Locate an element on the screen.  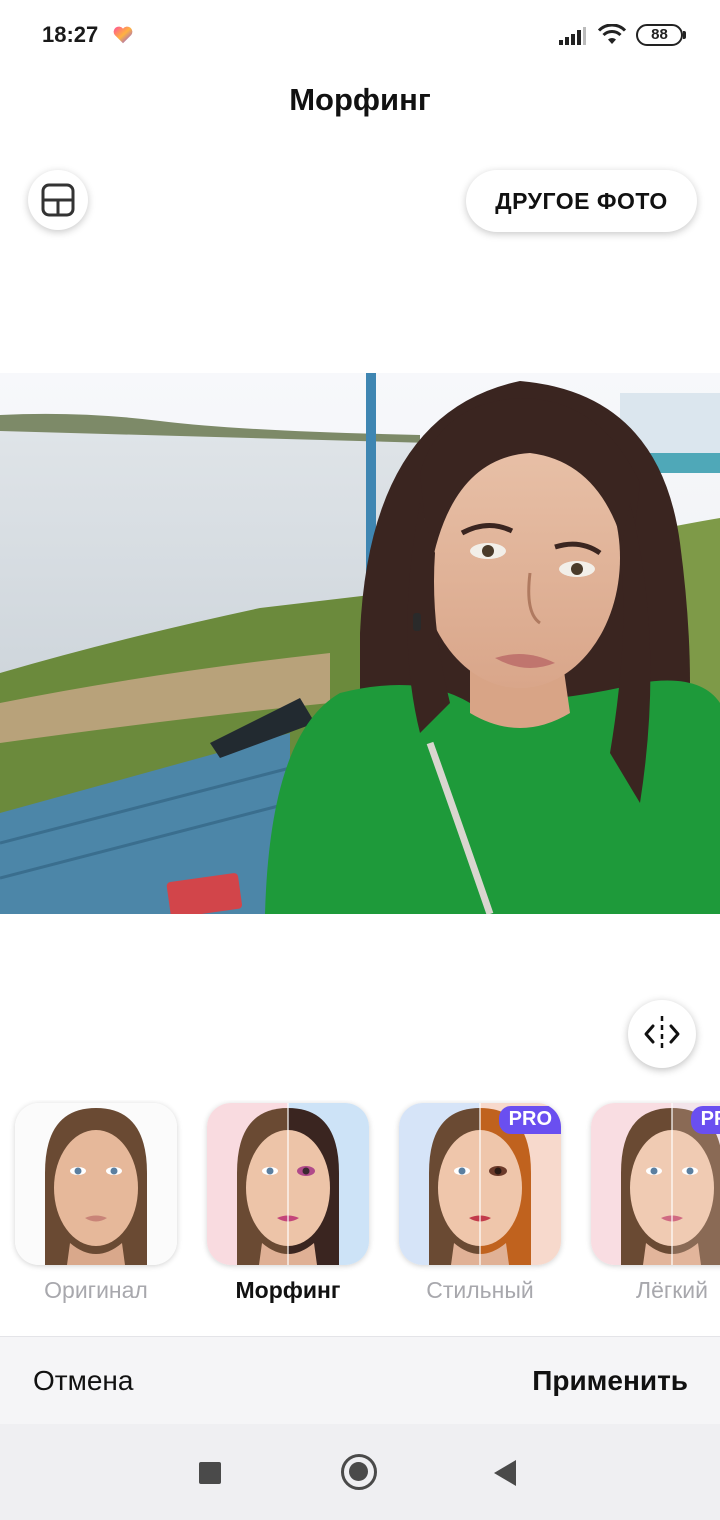
layout-button is located at coordinates (58, 200).